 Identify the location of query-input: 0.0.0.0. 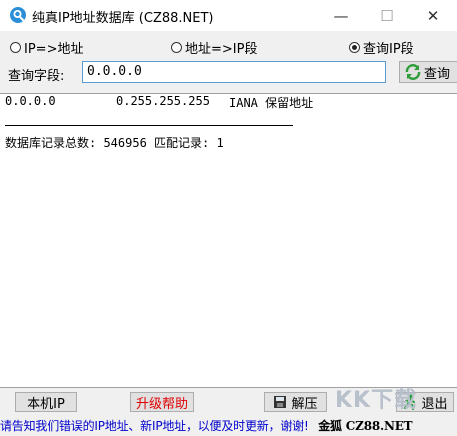
(234, 72).